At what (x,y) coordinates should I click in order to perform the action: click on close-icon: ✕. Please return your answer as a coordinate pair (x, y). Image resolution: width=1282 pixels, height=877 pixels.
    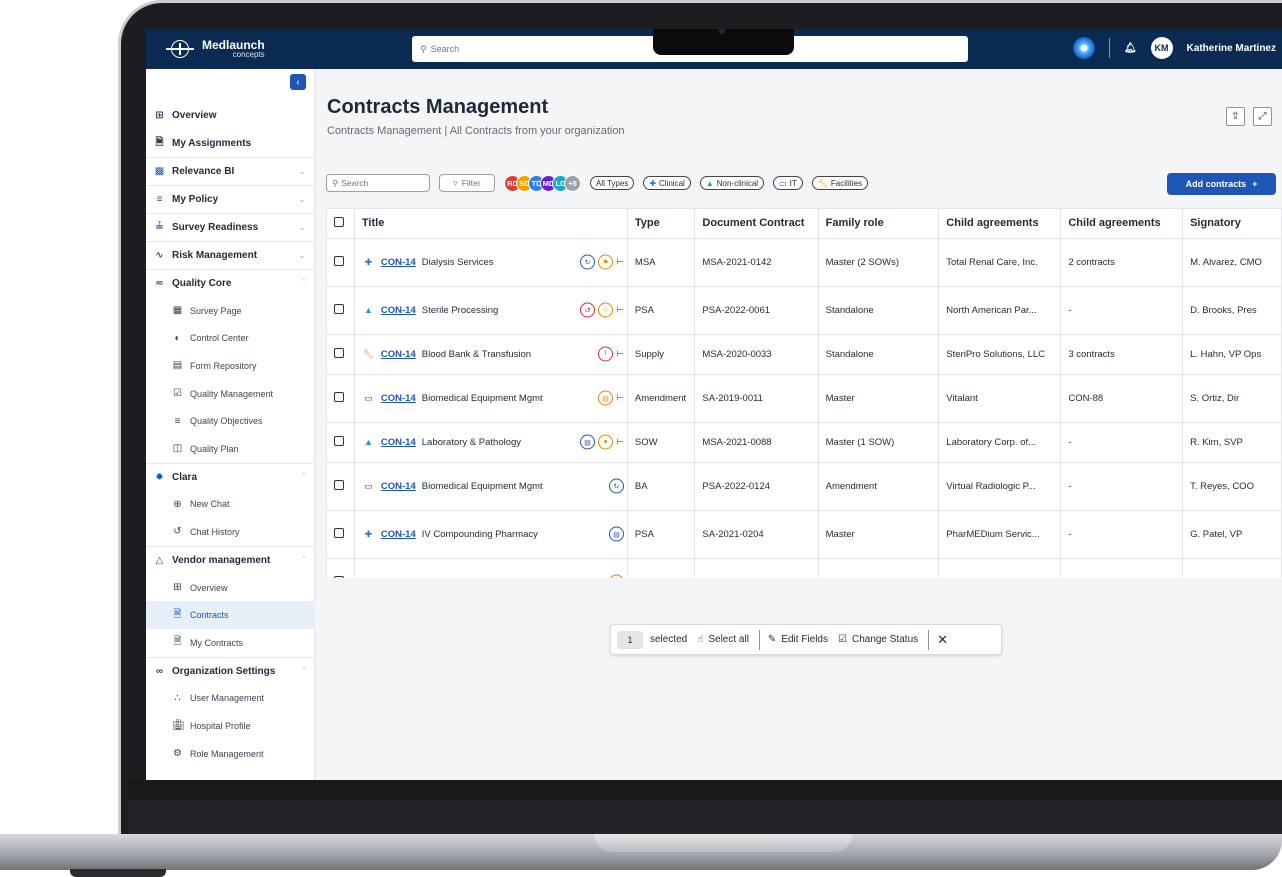
    Looking at the image, I should click on (942, 640).